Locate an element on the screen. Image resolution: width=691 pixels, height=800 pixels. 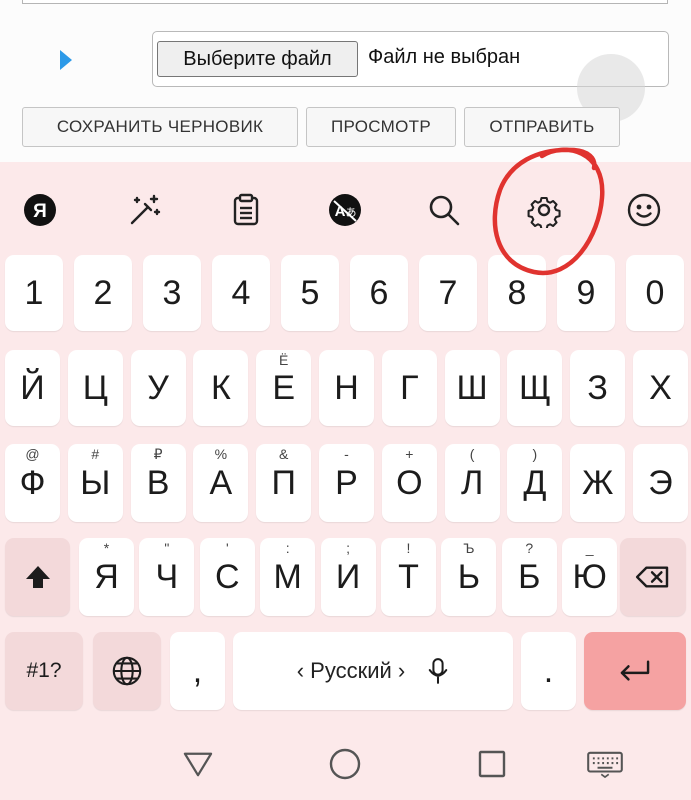
letter-key: -Р is located at coordinates (346, 483).